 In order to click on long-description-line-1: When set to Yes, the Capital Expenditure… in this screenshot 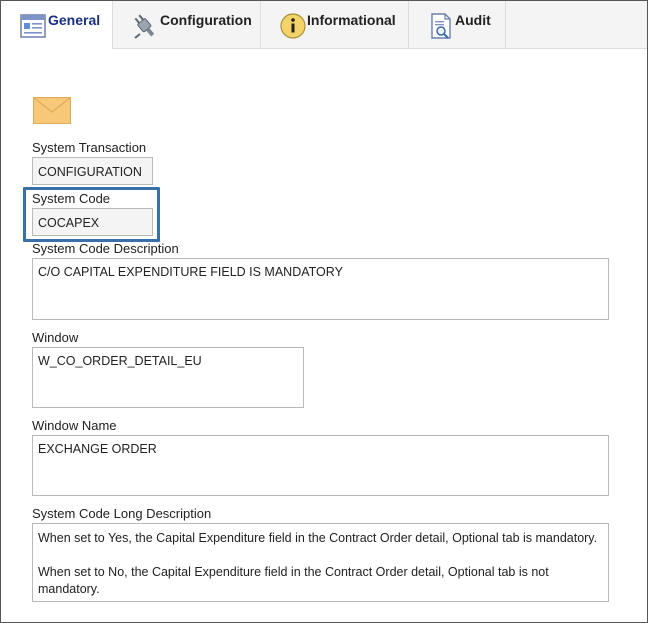, I will do `click(318, 538)`.